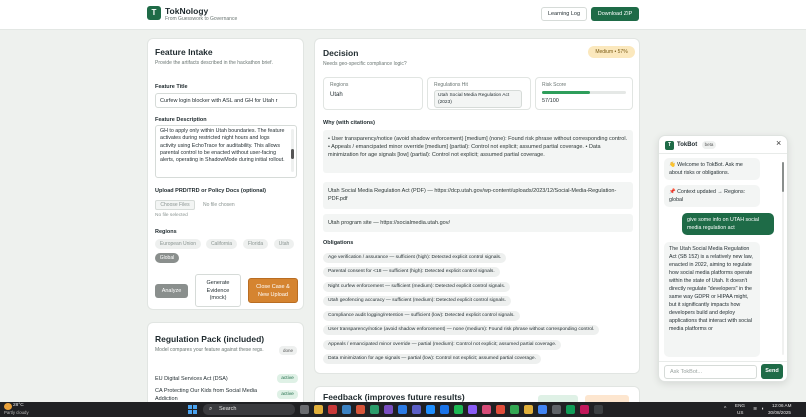 This screenshot has width=806, height=417. I want to click on feature-title-label: Feature Title, so click(171, 87).